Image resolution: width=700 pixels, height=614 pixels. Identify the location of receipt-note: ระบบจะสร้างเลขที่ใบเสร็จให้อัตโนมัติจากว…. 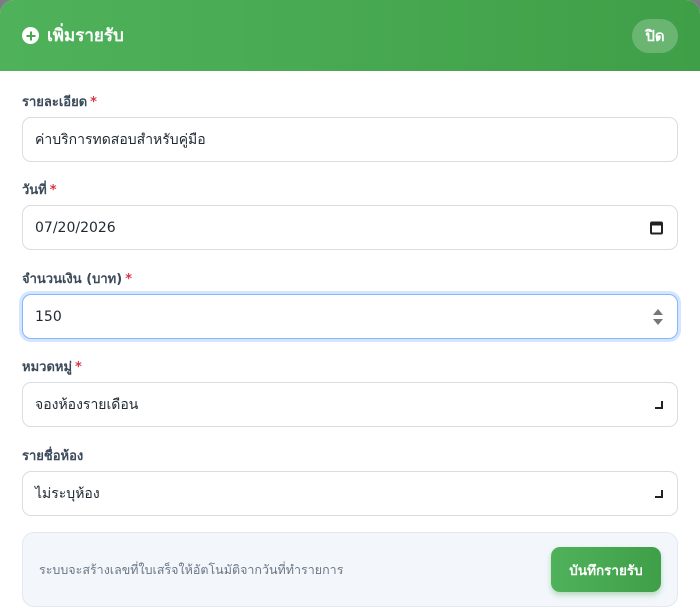
(191, 569).